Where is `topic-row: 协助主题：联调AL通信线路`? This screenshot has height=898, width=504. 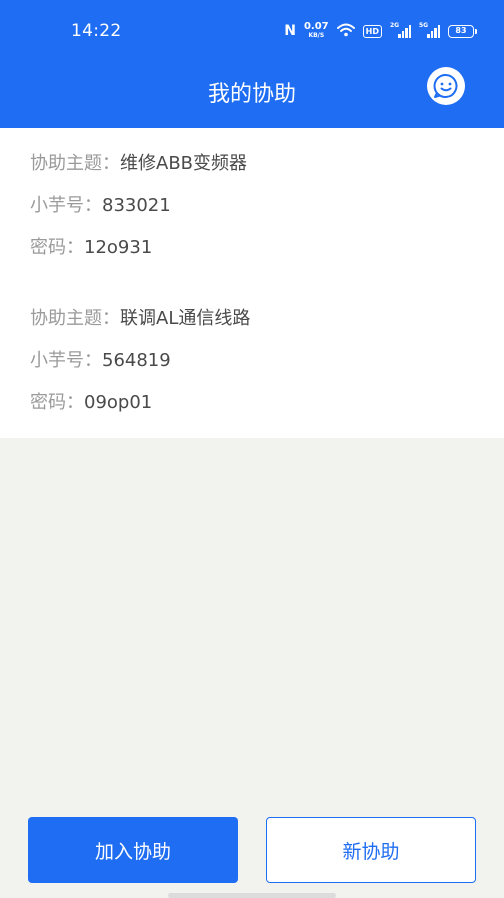
topic-row: 协助主题：联调AL通信线路 is located at coordinates (140, 319).